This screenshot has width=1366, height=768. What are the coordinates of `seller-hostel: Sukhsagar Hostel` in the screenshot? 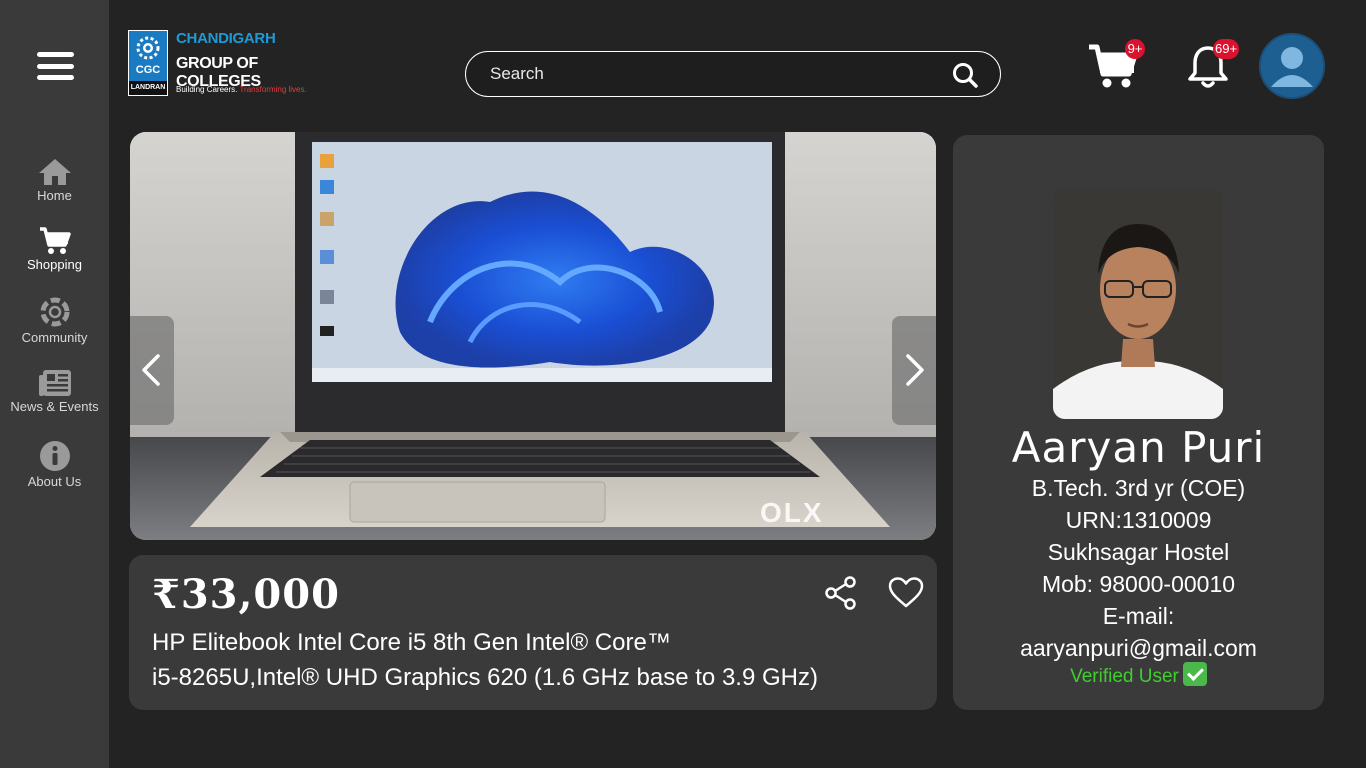 It's located at (1138, 552).